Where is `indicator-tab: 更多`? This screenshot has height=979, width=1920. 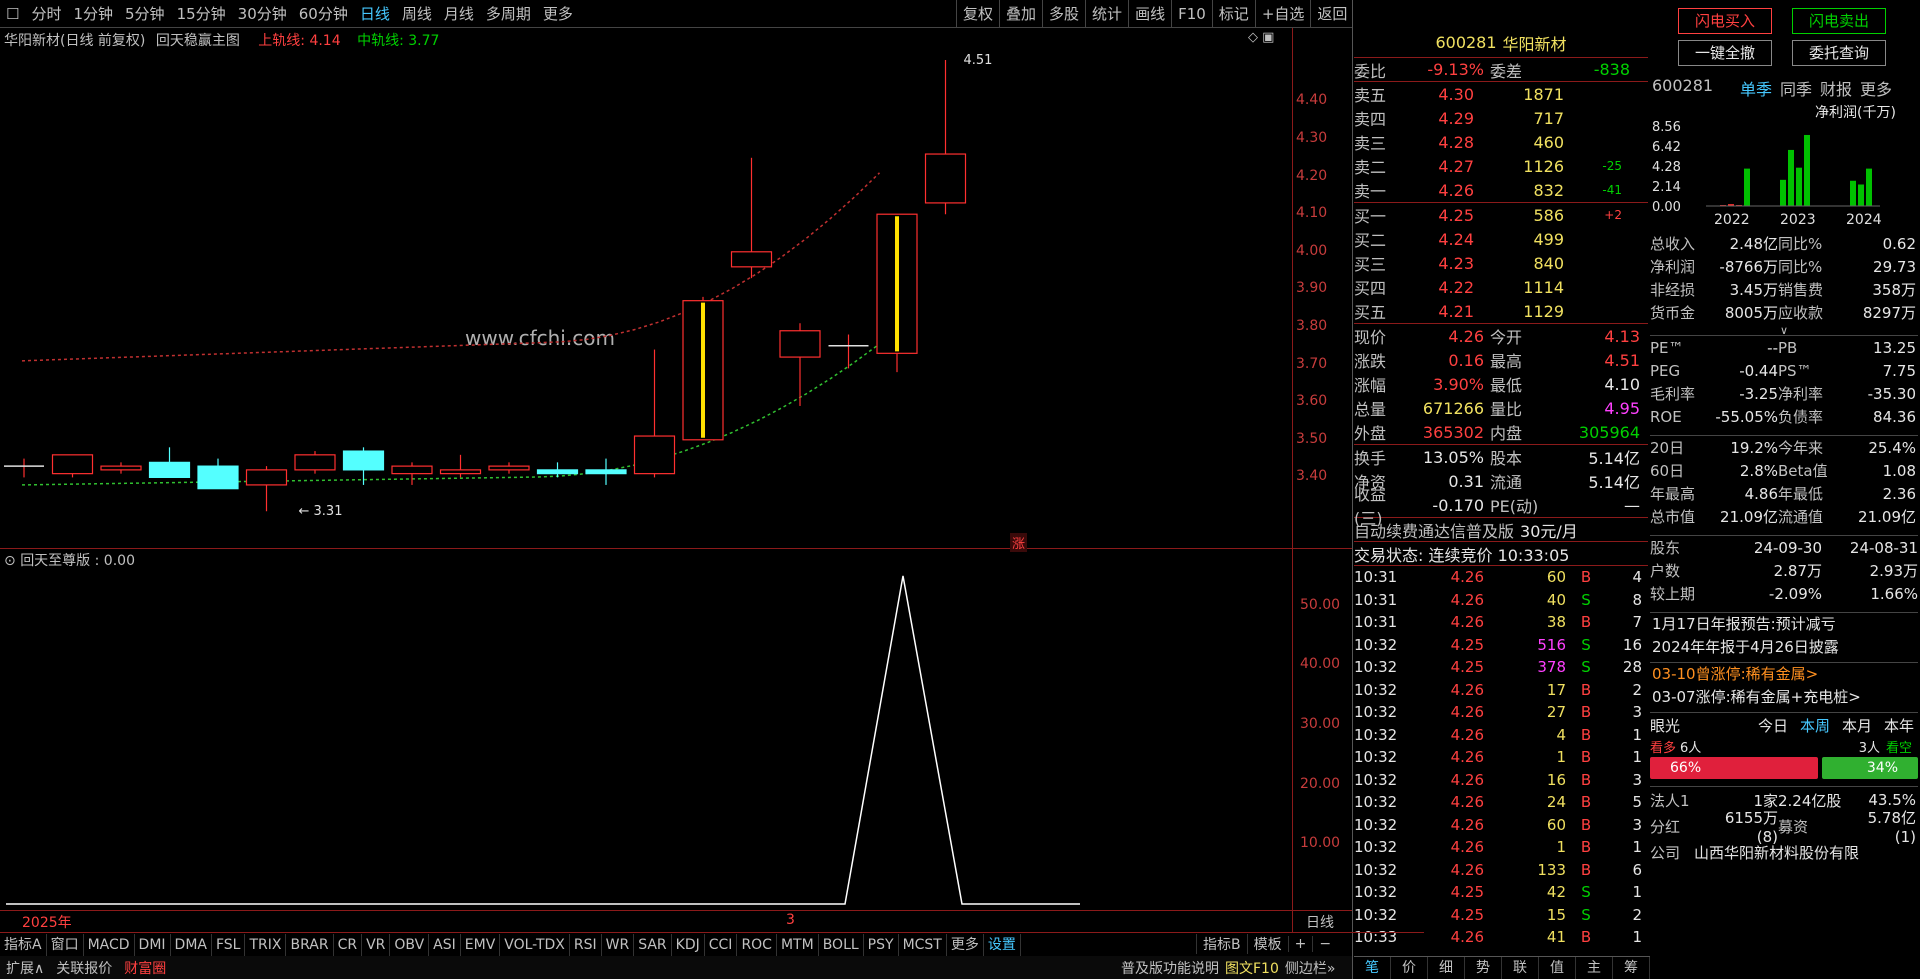 indicator-tab: 更多 is located at coordinates (965, 944).